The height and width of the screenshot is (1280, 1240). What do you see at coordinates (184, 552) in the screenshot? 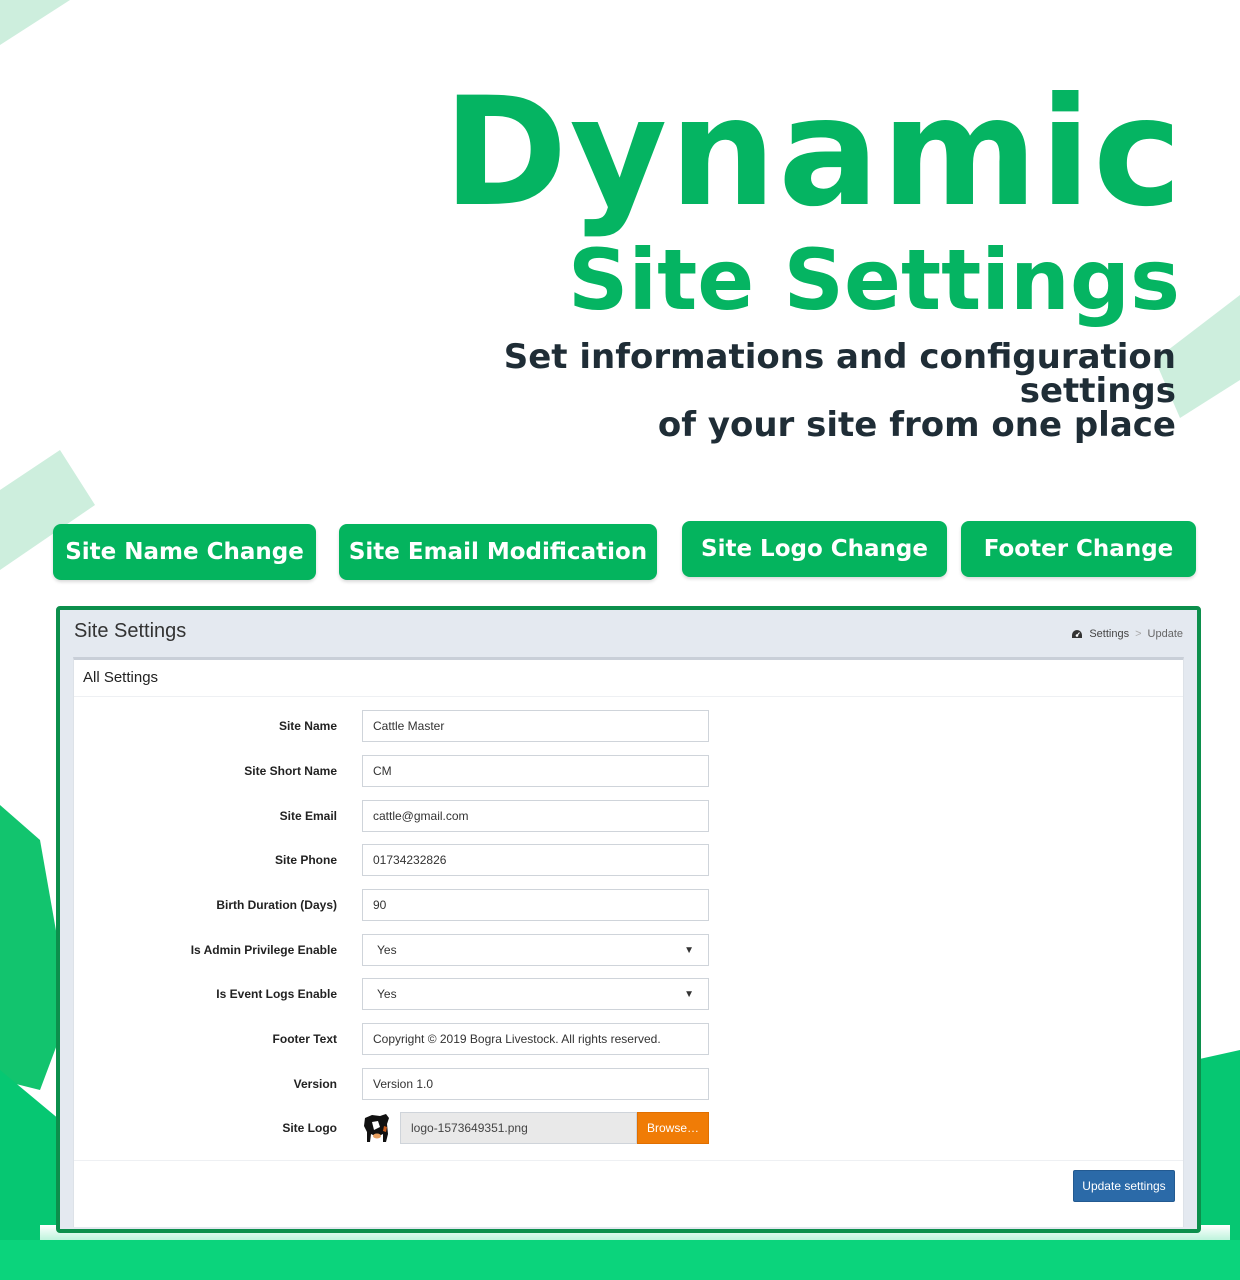
I see `feature-site-name-change: Site Name Change` at bounding box center [184, 552].